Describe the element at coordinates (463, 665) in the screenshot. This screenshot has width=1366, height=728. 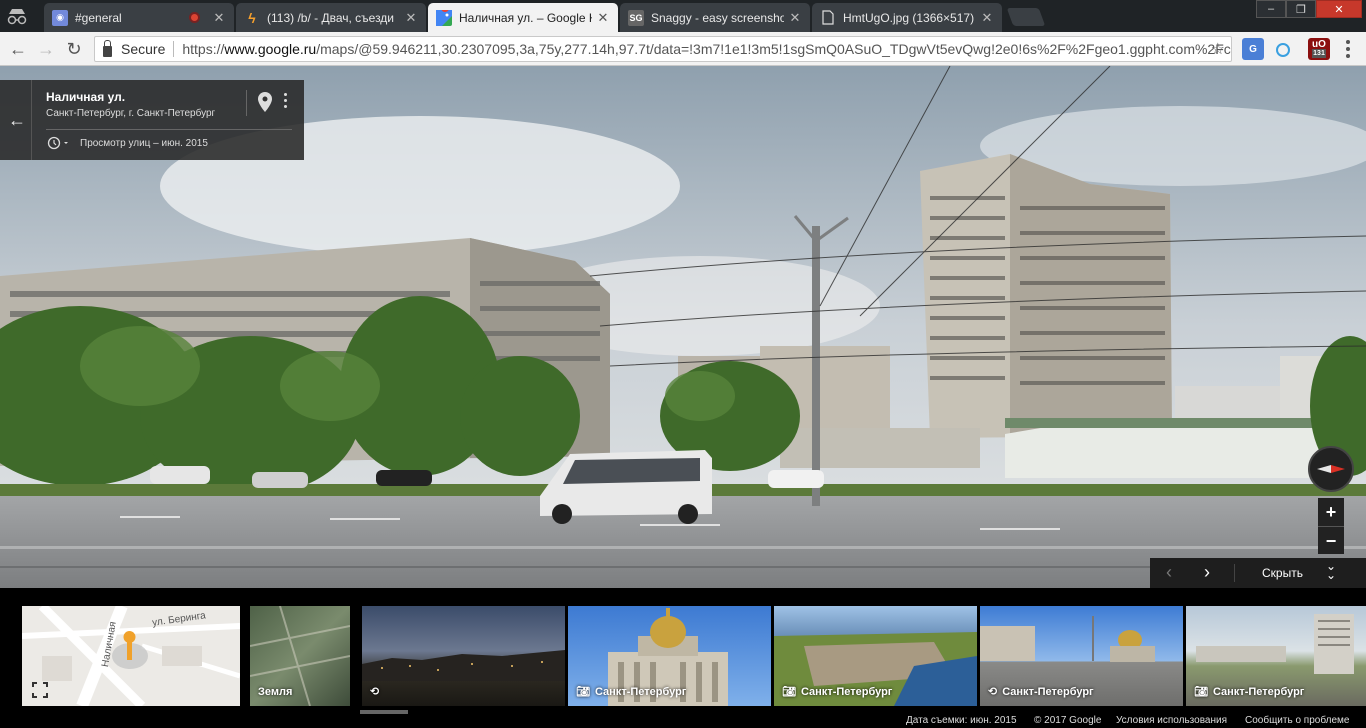
I see `night-city-graphic` at that location.